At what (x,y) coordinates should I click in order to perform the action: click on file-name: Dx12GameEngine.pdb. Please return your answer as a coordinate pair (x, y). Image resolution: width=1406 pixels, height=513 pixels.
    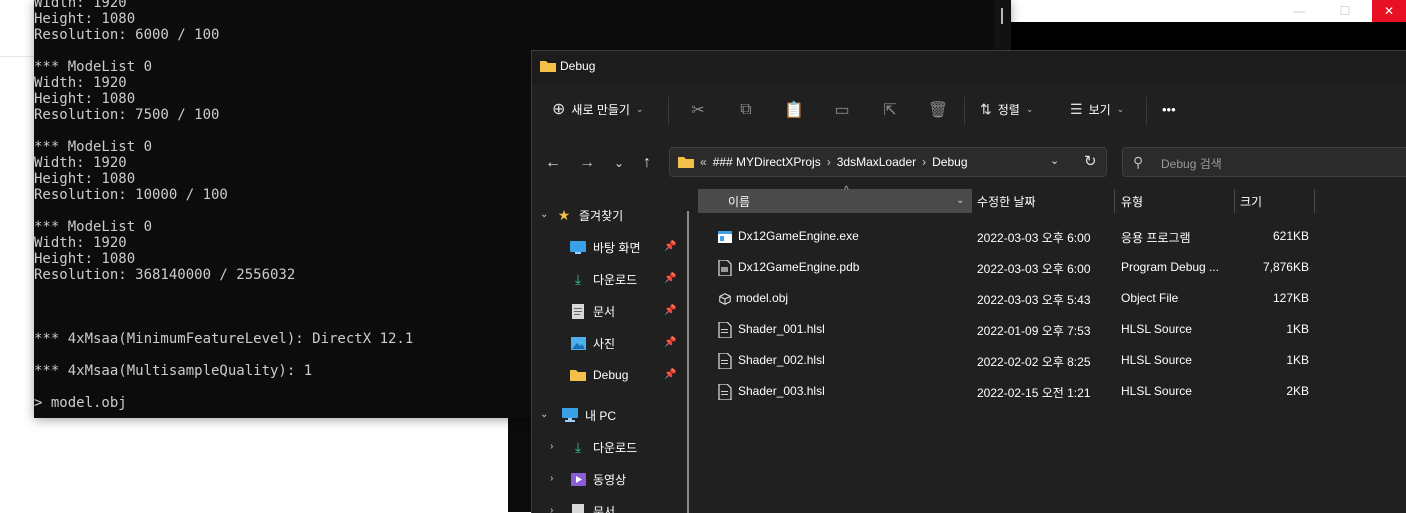
    Looking at the image, I should click on (798, 267).